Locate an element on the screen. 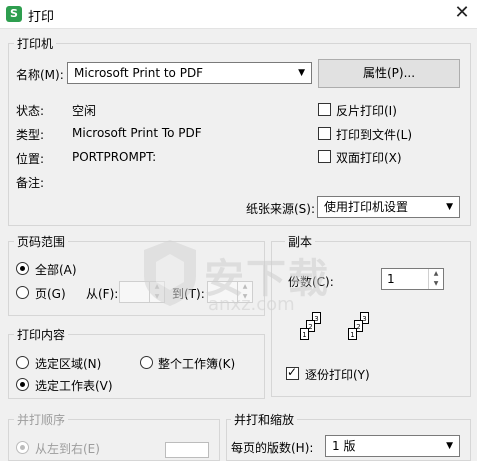  copies-count-value: 1 is located at coordinates (391, 279).